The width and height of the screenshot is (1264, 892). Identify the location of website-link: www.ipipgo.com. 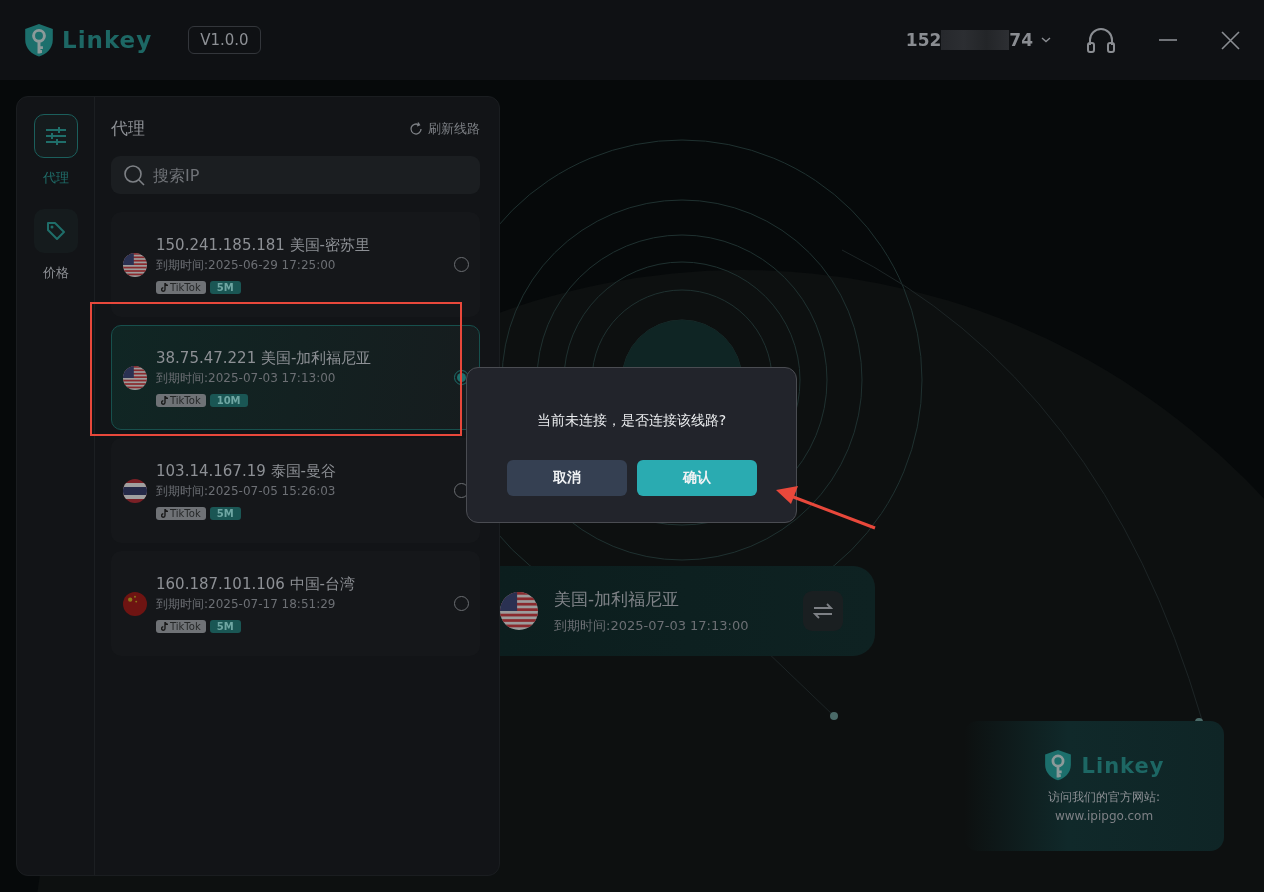
(1104, 815).